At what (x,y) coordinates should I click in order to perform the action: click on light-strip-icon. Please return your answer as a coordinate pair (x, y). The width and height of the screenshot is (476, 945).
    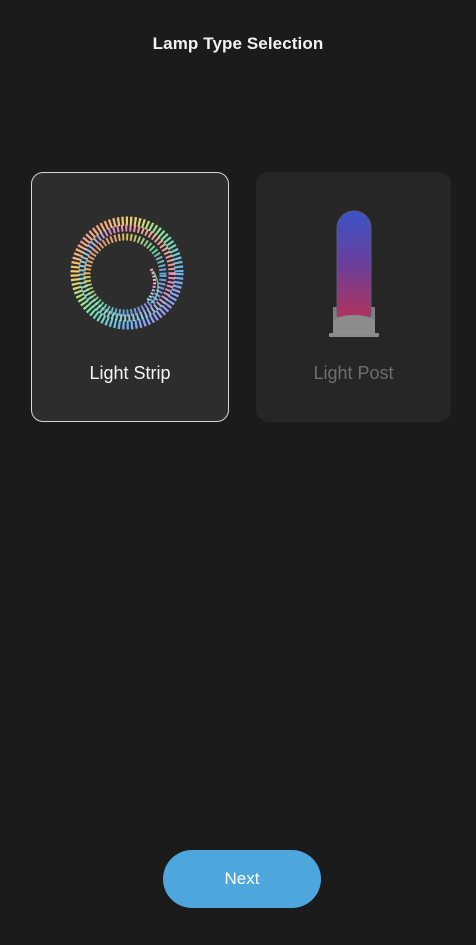
    Looking at the image, I should click on (130, 273).